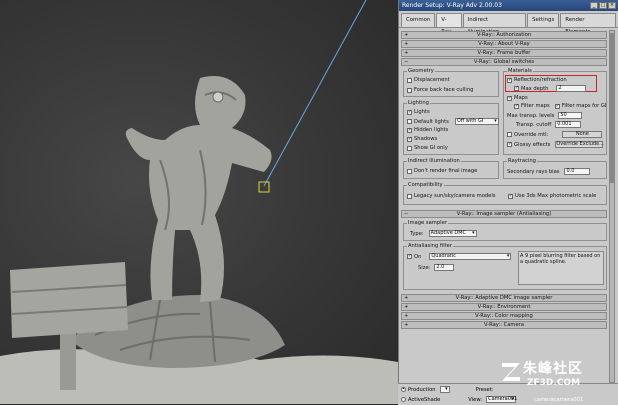 Image resolution: width=618 pixels, height=405 pixels. Describe the element at coordinates (409, 256) in the screenshot. I see `aa-on-checkbox: ✓` at that location.